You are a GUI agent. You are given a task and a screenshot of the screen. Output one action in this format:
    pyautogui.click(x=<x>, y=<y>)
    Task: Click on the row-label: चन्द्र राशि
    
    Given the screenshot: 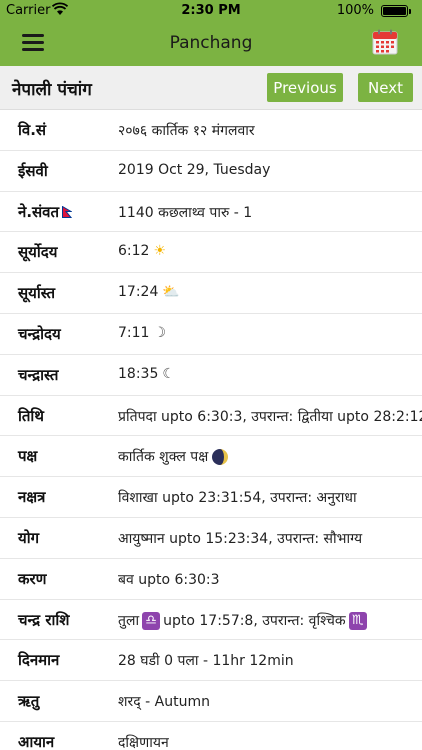 What is the action you would take?
    pyautogui.click(x=44, y=619)
    